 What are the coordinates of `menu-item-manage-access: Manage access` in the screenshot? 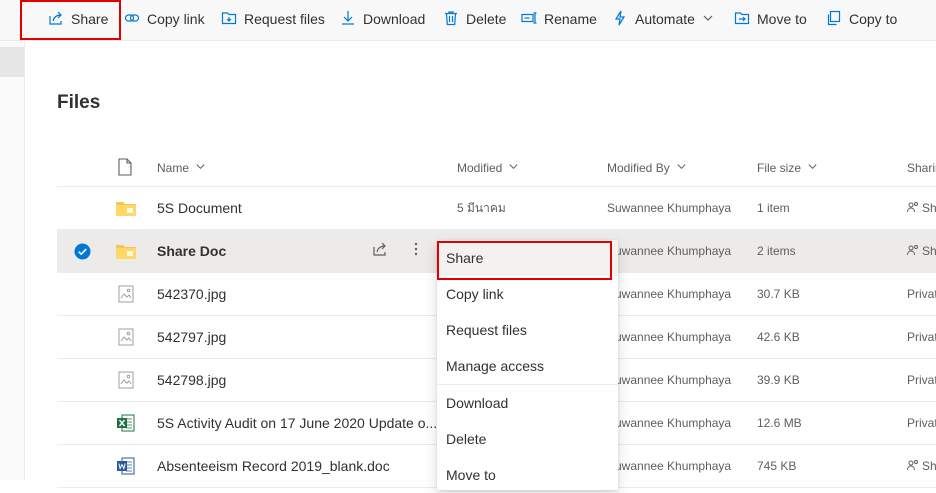 It's located at (527, 366).